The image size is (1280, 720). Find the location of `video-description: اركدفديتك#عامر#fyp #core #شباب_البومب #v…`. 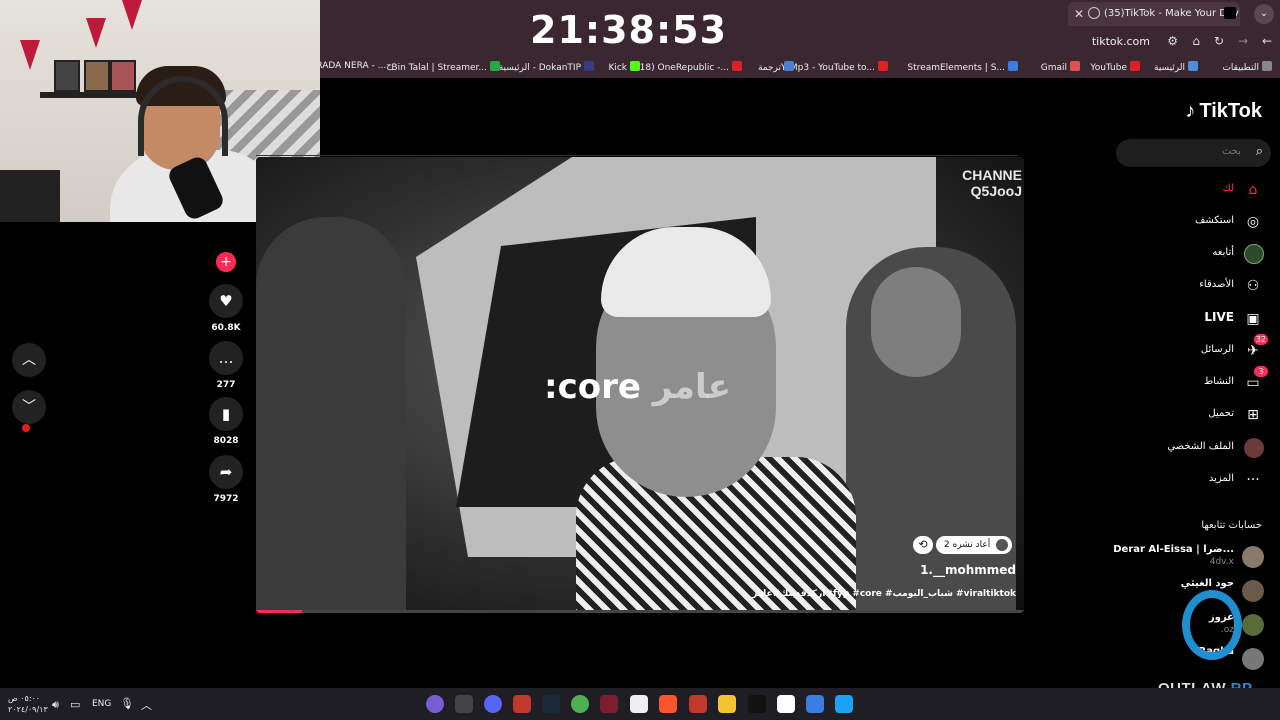

video-description: اركدفديتك#عامر#fyp #core #شباب_البومب #v… is located at coordinates (883, 594).